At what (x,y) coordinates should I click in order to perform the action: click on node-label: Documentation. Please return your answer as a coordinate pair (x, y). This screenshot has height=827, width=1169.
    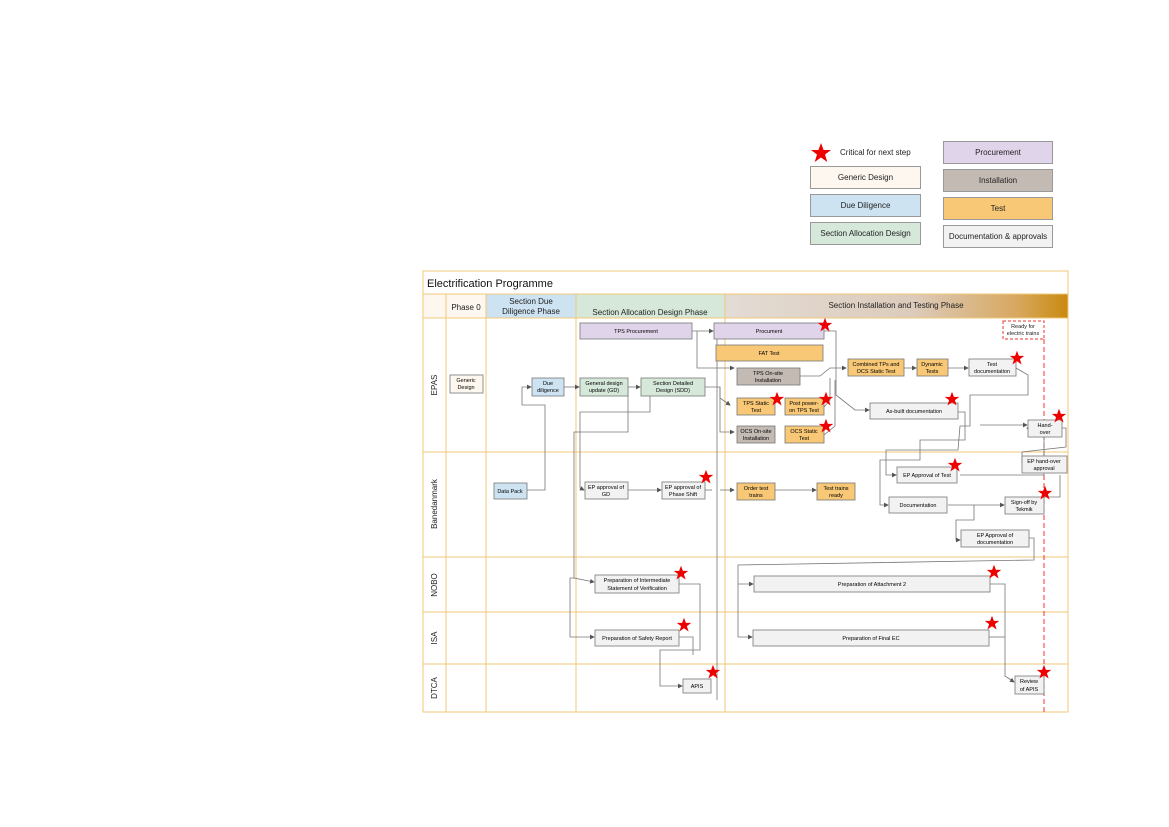
    Looking at the image, I should click on (918, 506).